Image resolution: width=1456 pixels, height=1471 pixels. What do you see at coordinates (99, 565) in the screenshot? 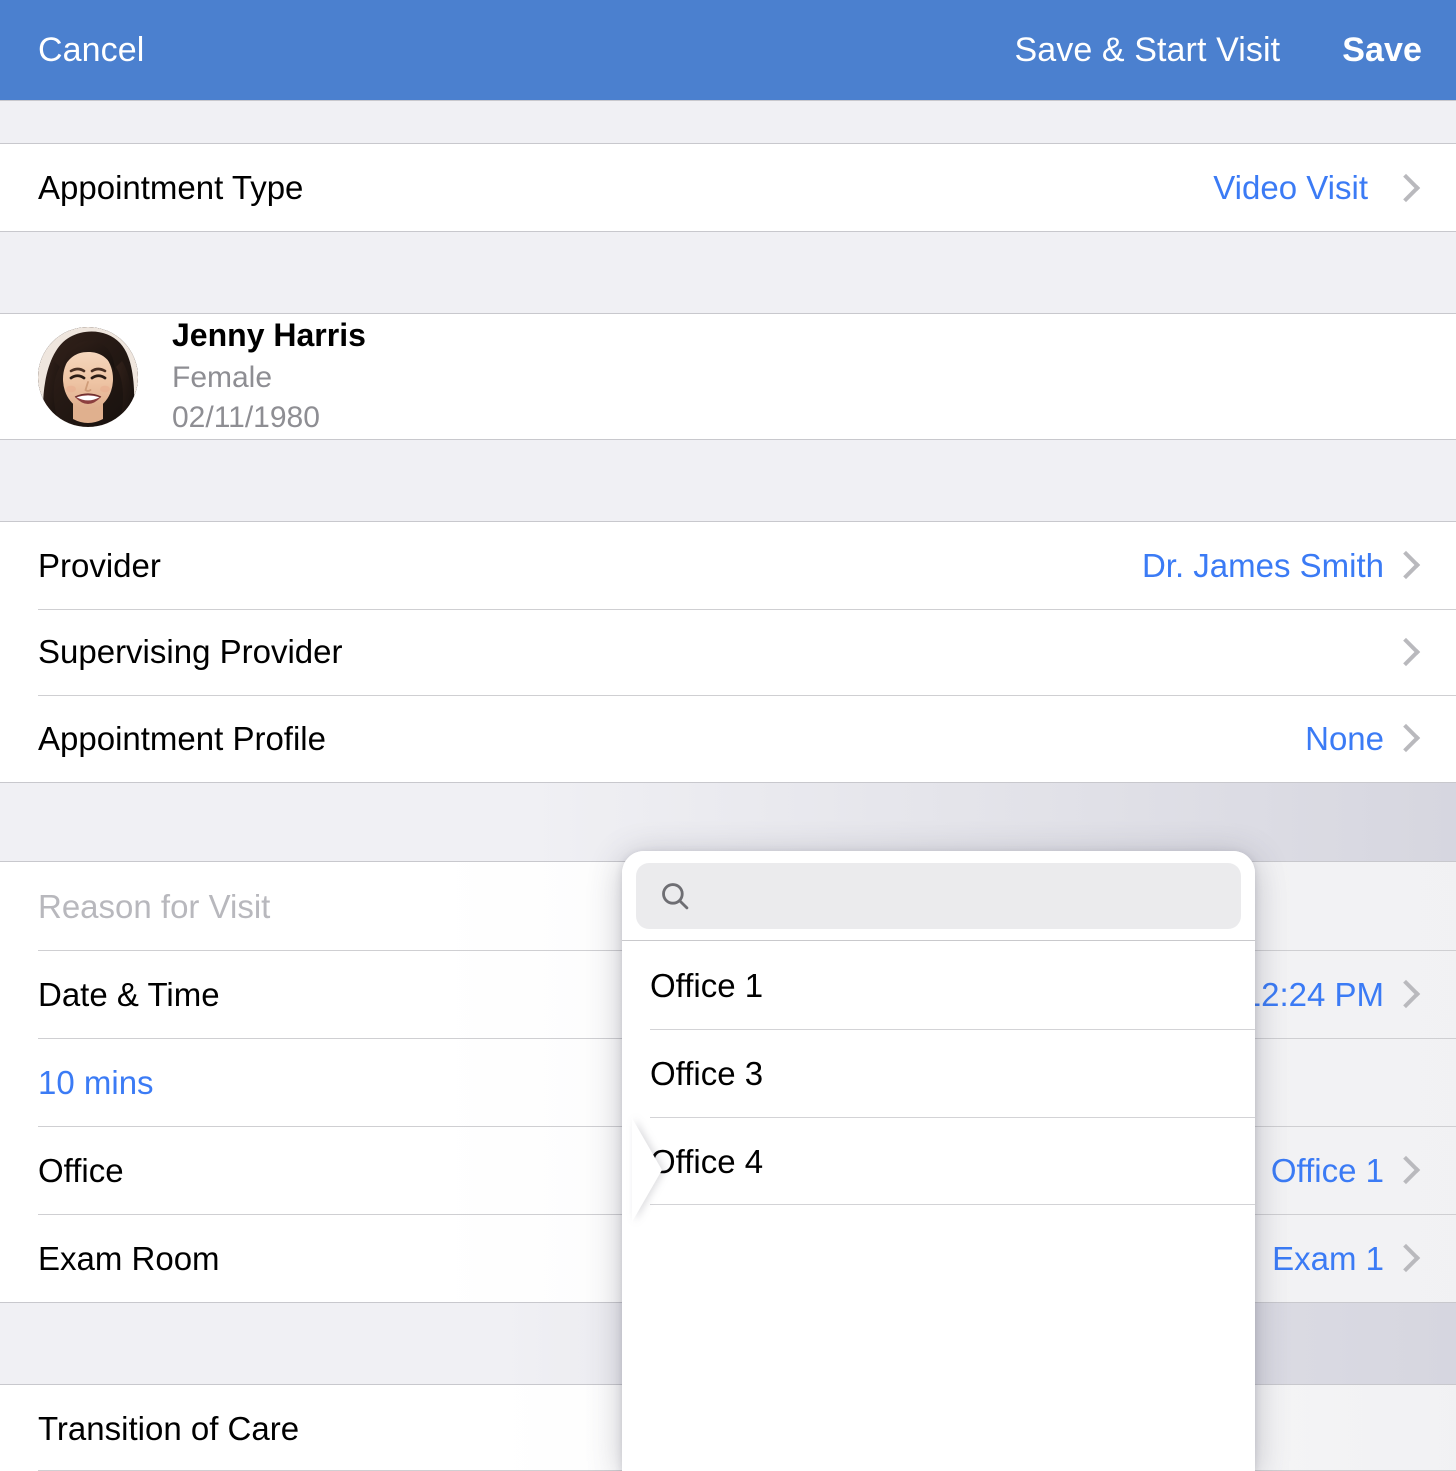
I see `provider-label: Provider` at bounding box center [99, 565].